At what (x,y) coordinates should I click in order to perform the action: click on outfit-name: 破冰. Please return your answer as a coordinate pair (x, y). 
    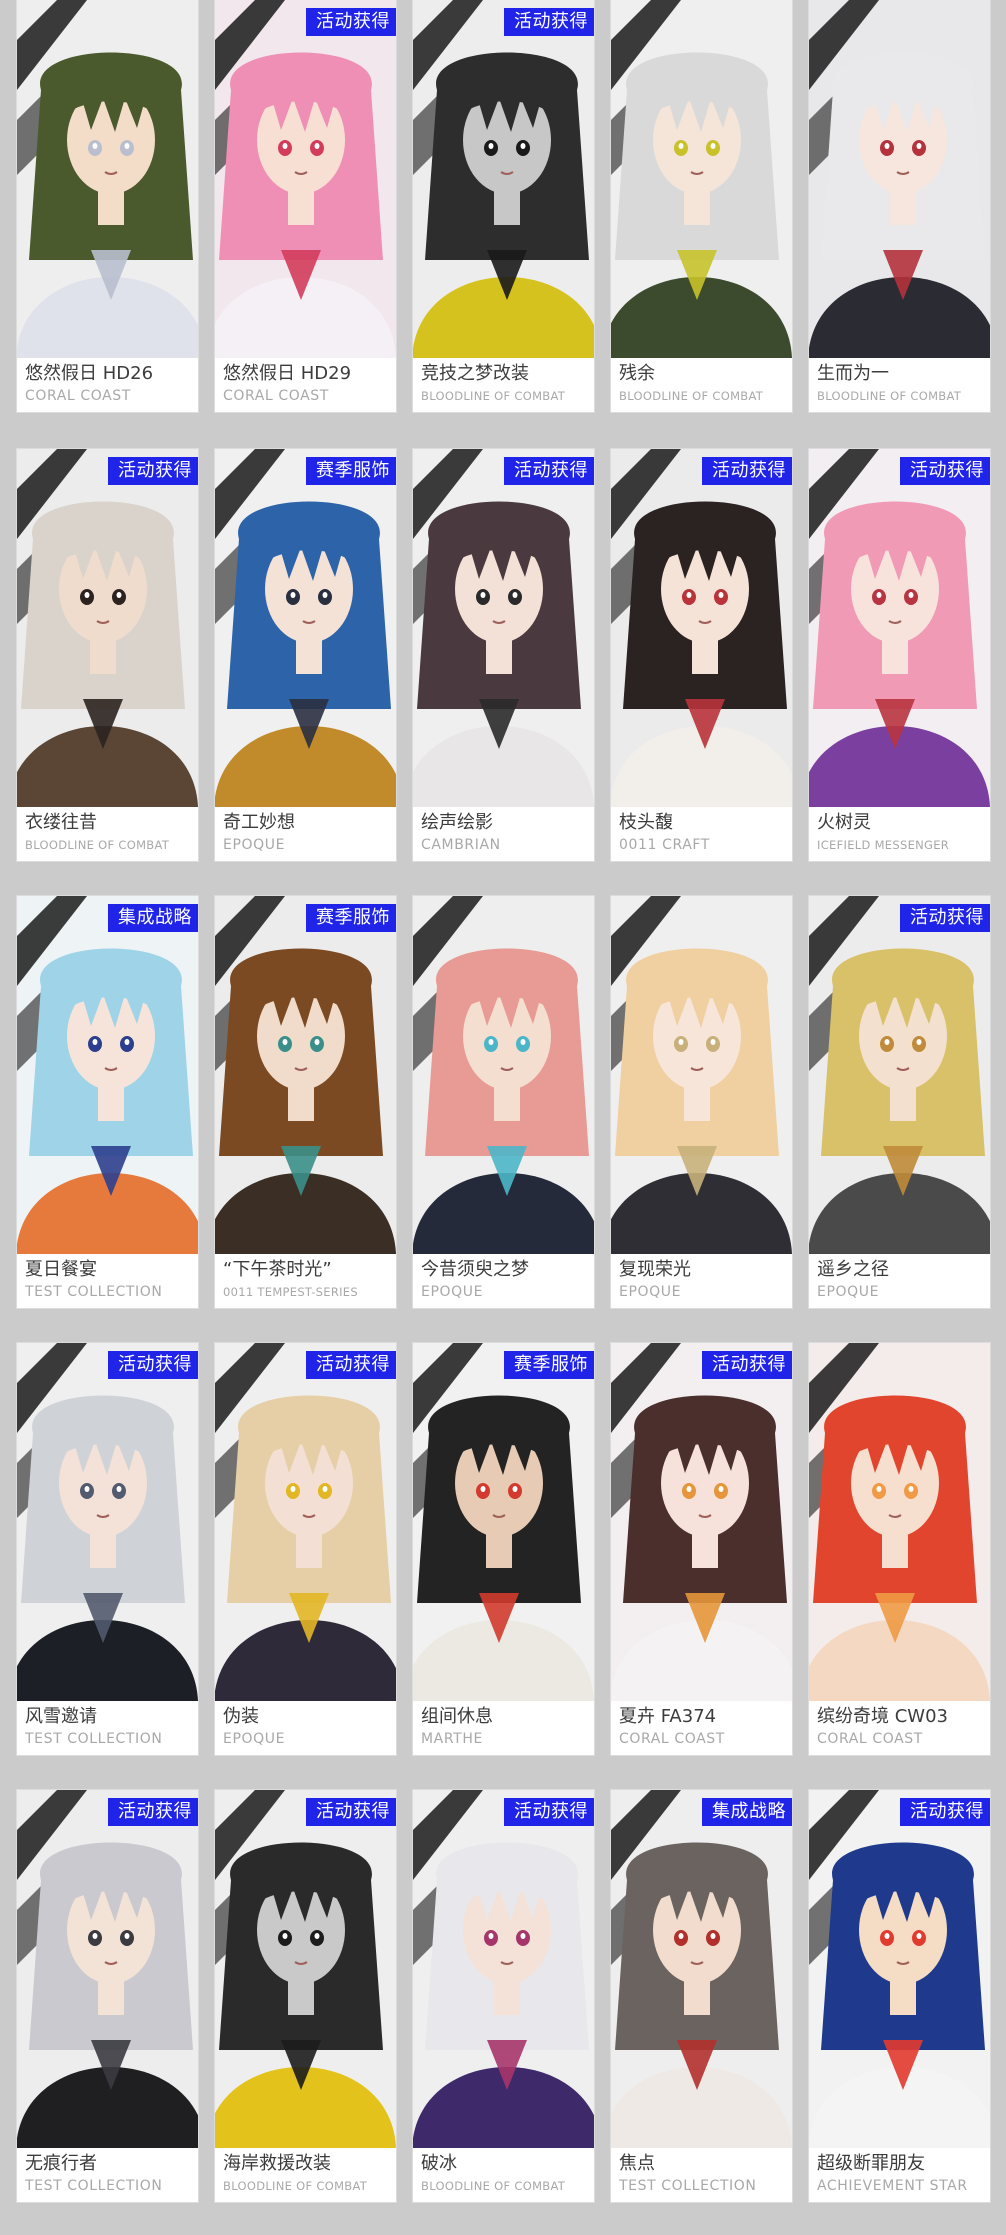
    Looking at the image, I should click on (439, 2163).